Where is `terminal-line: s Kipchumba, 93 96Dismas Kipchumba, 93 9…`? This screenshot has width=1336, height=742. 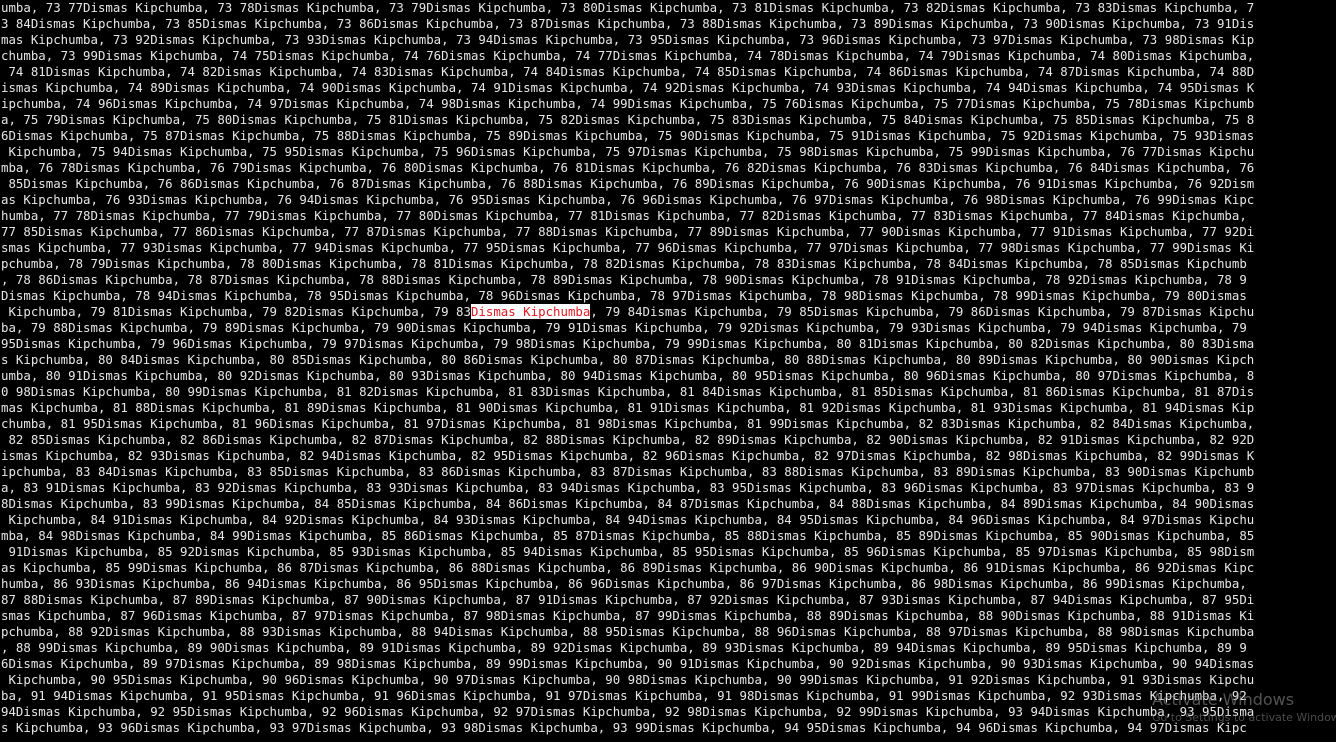 terminal-line: s Kipchumba, 93 96Dismas Kipchumba, 93 9… is located at coordinates (624, 727).